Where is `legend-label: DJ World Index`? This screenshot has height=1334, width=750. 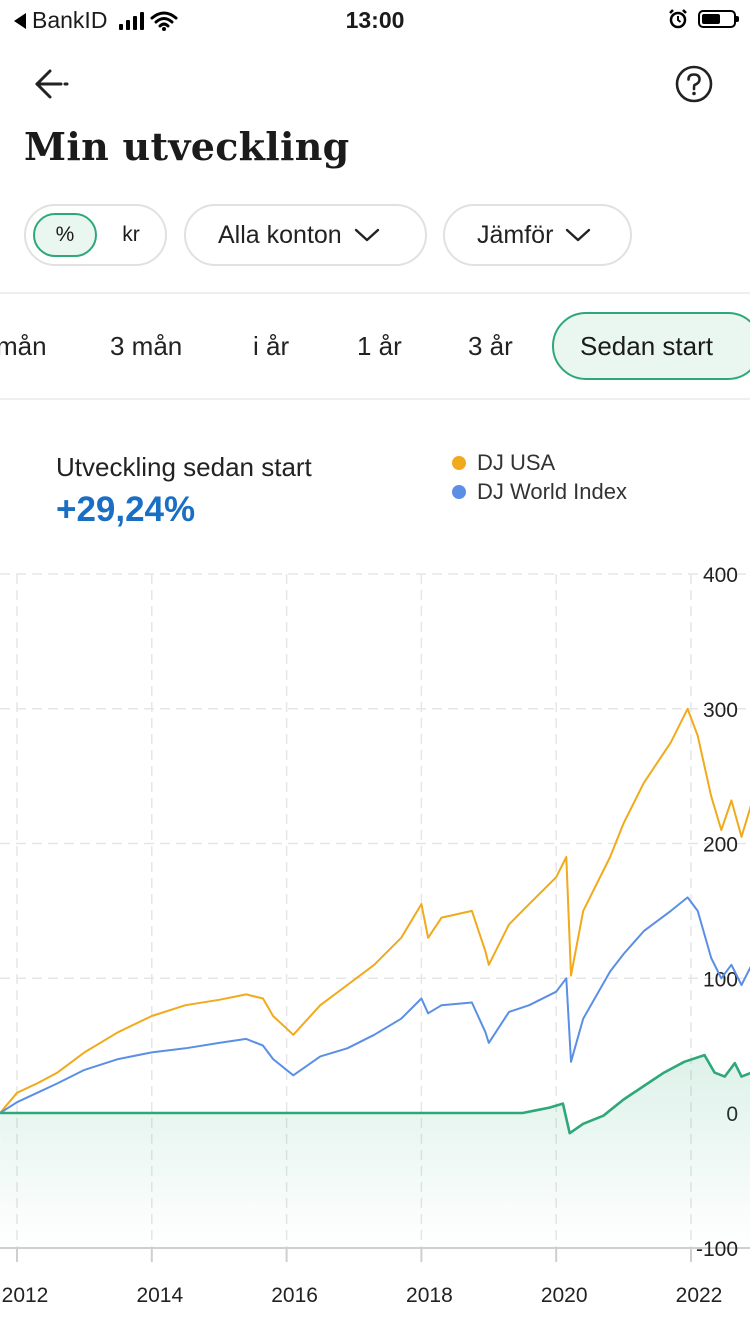 legend-label: DJ World Index is located at coordinates (552, 491).